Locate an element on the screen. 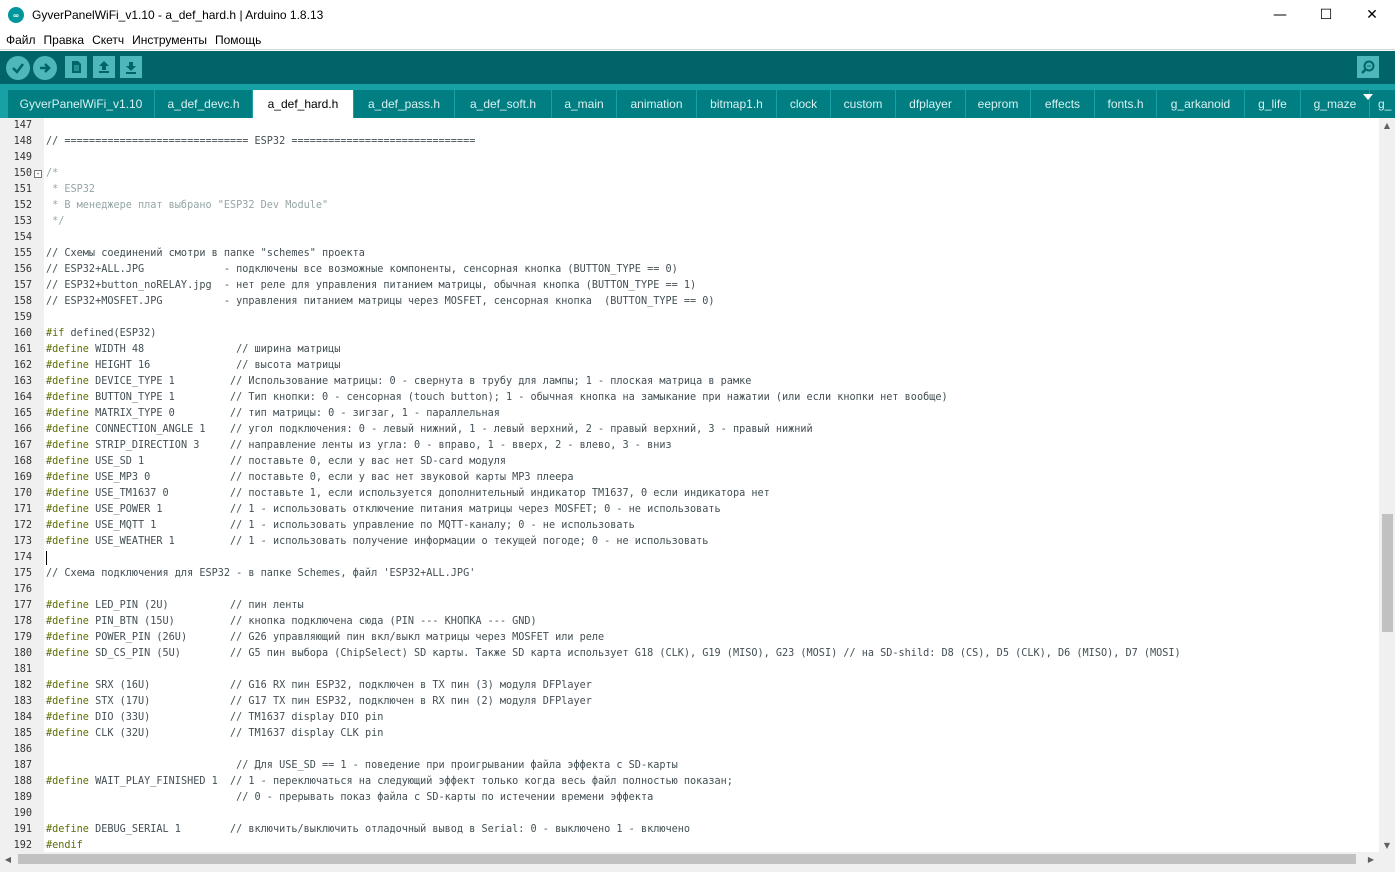  toolbar is located at coordinates (697, 67).